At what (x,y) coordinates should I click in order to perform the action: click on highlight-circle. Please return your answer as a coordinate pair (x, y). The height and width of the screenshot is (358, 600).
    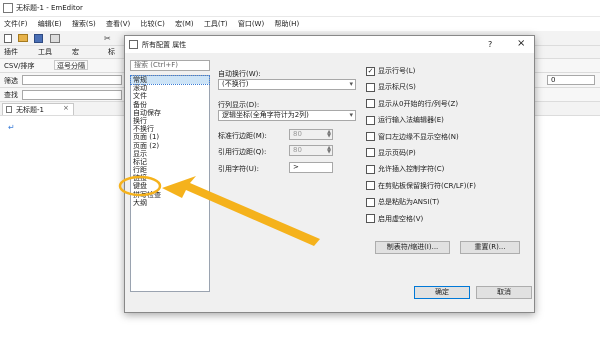
    Looking at the image, I should click on (140, 186).